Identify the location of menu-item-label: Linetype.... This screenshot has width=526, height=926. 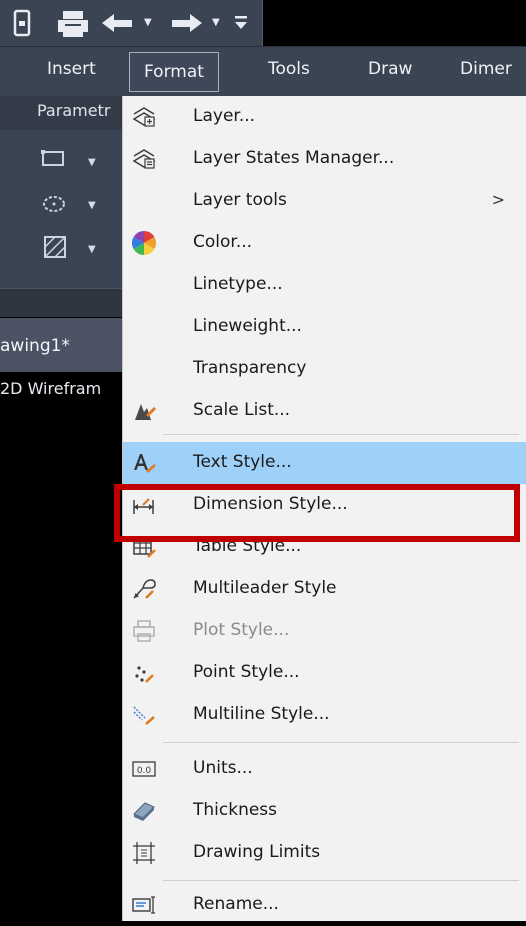
(238, 284).